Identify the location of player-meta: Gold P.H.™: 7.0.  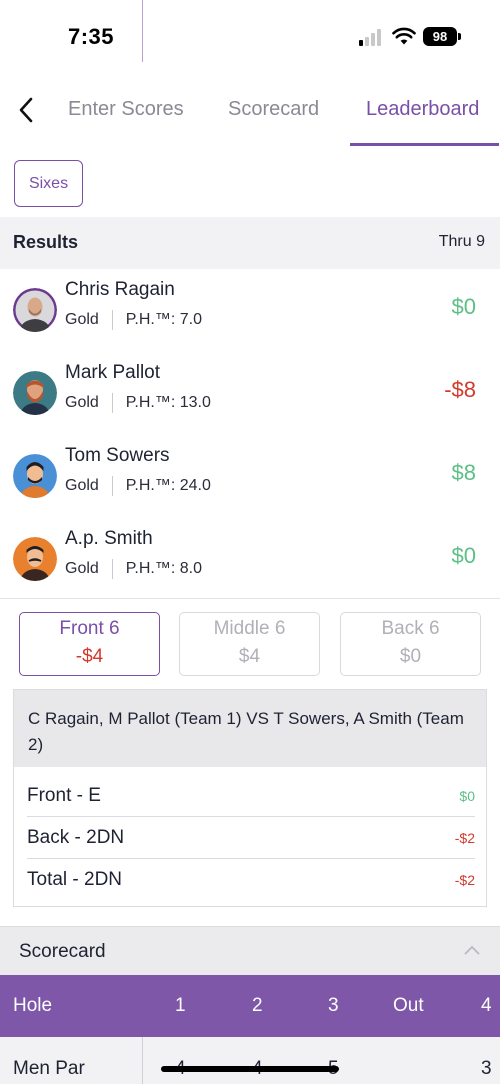
(133, 320).